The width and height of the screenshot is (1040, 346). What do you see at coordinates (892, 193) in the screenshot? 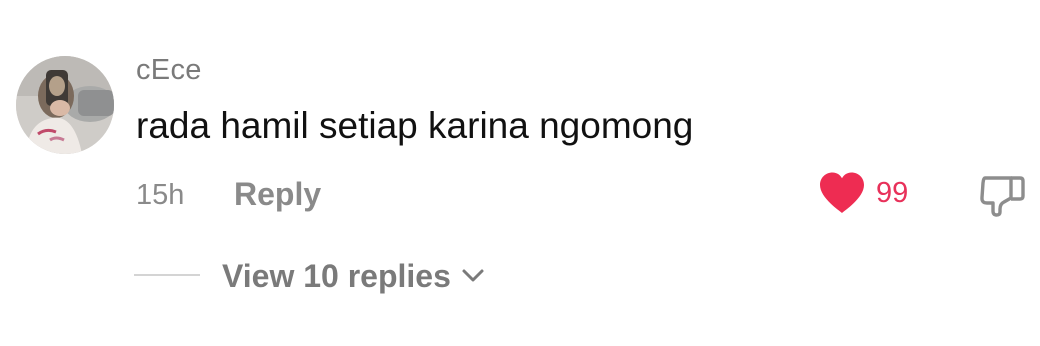
I see `like-count: 99` at bounding box center [892, 193].